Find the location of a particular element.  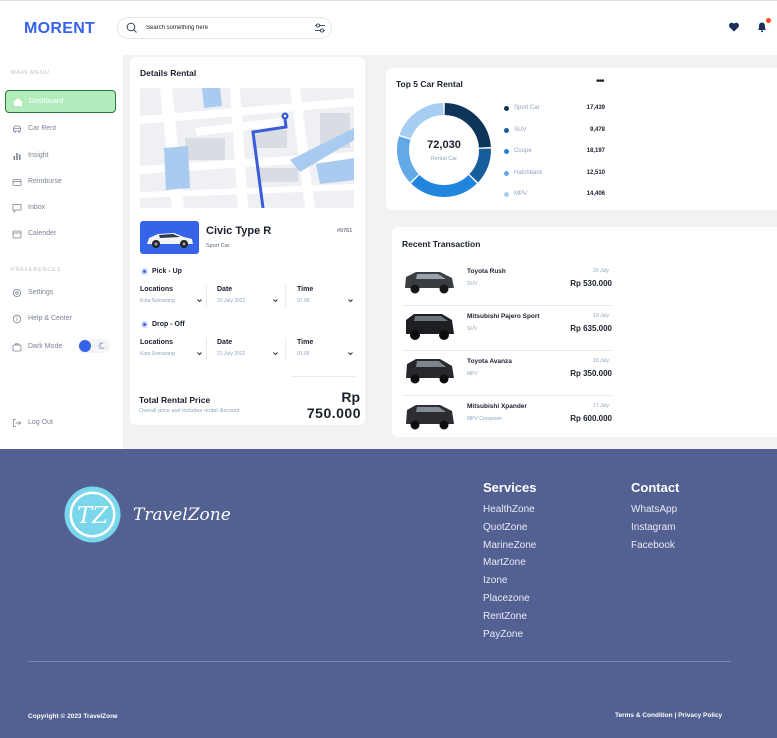

transaction-car-name: Toyota Avanza is located at coordinates (489, 361).